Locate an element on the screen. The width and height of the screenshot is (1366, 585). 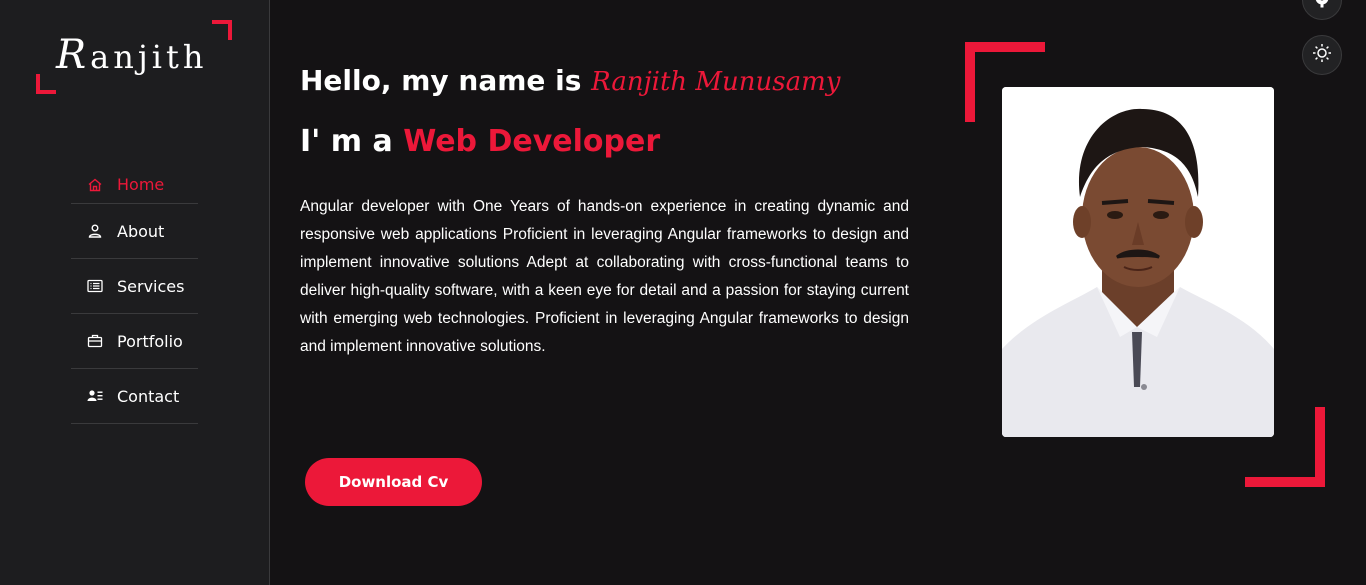
nav-item-home: Home is located at coordinates (134, 185).